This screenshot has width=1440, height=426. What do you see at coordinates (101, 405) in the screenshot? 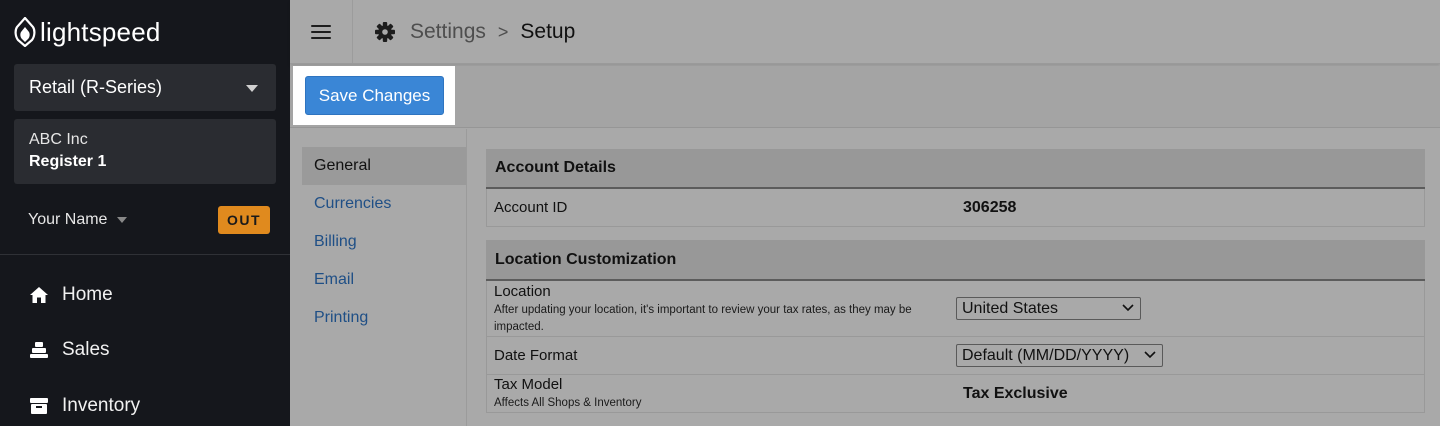
I see `sidebar-item-label: Inventory` at bounding box center [101, 405].